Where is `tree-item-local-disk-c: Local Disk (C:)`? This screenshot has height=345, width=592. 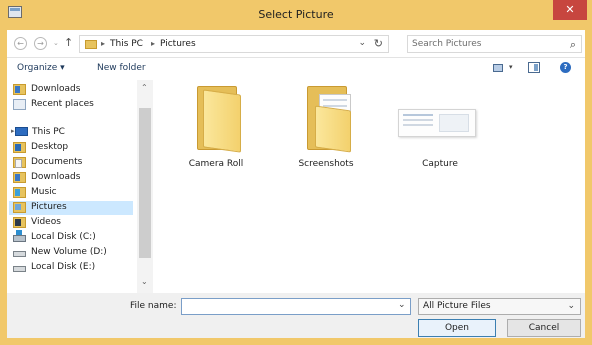
tree-item-local-disk-c: Local Disk (C:) is located at coordinates (73, 237).